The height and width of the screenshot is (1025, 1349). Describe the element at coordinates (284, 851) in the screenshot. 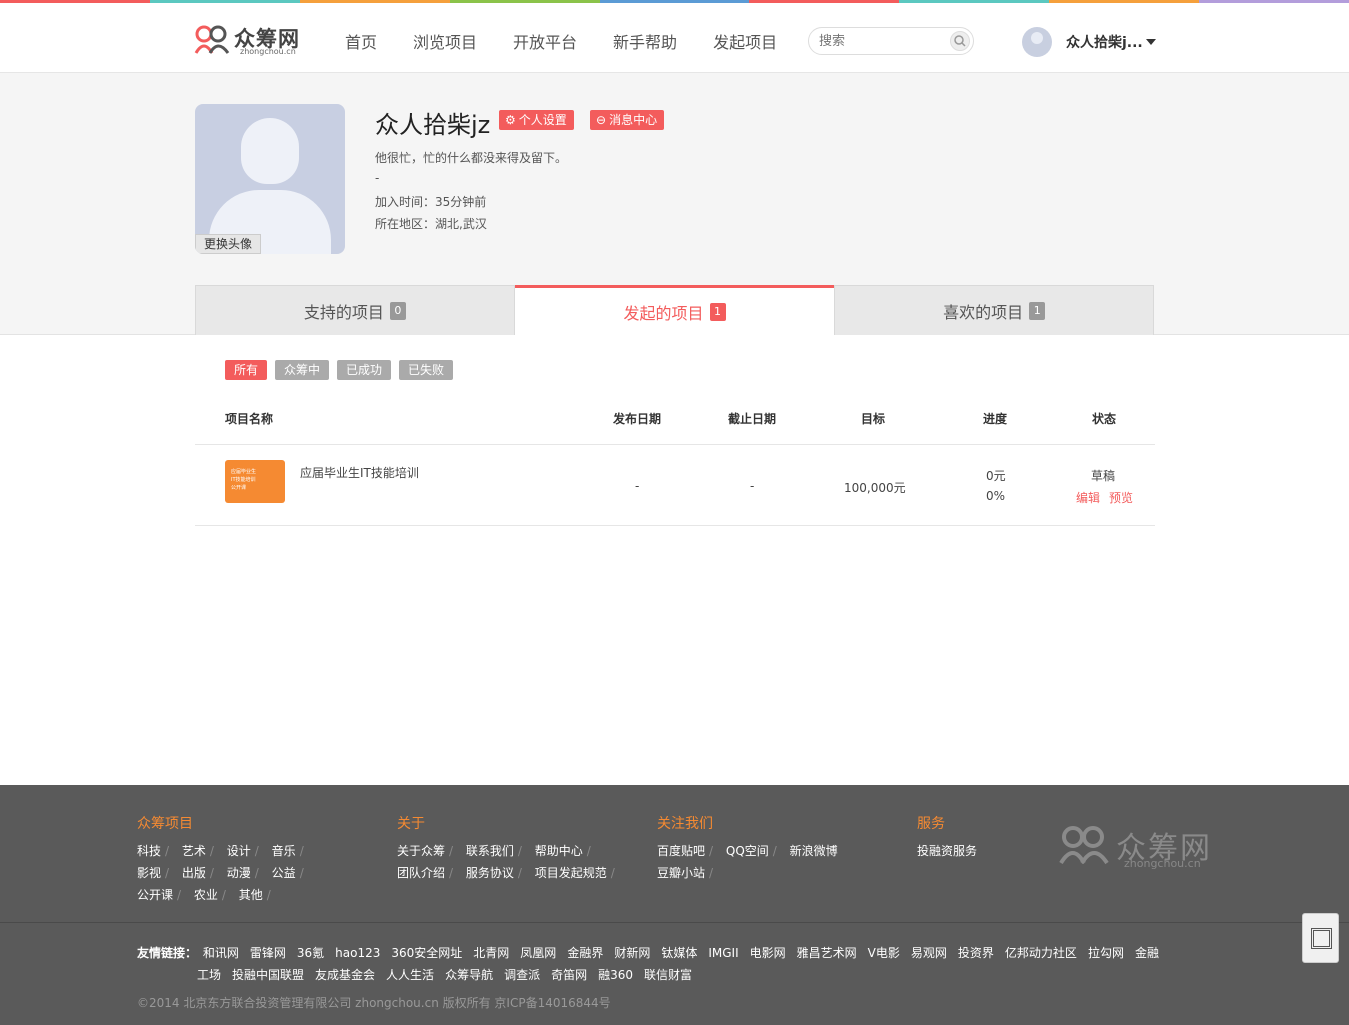

I see `footer-link: 音乐` at that location.